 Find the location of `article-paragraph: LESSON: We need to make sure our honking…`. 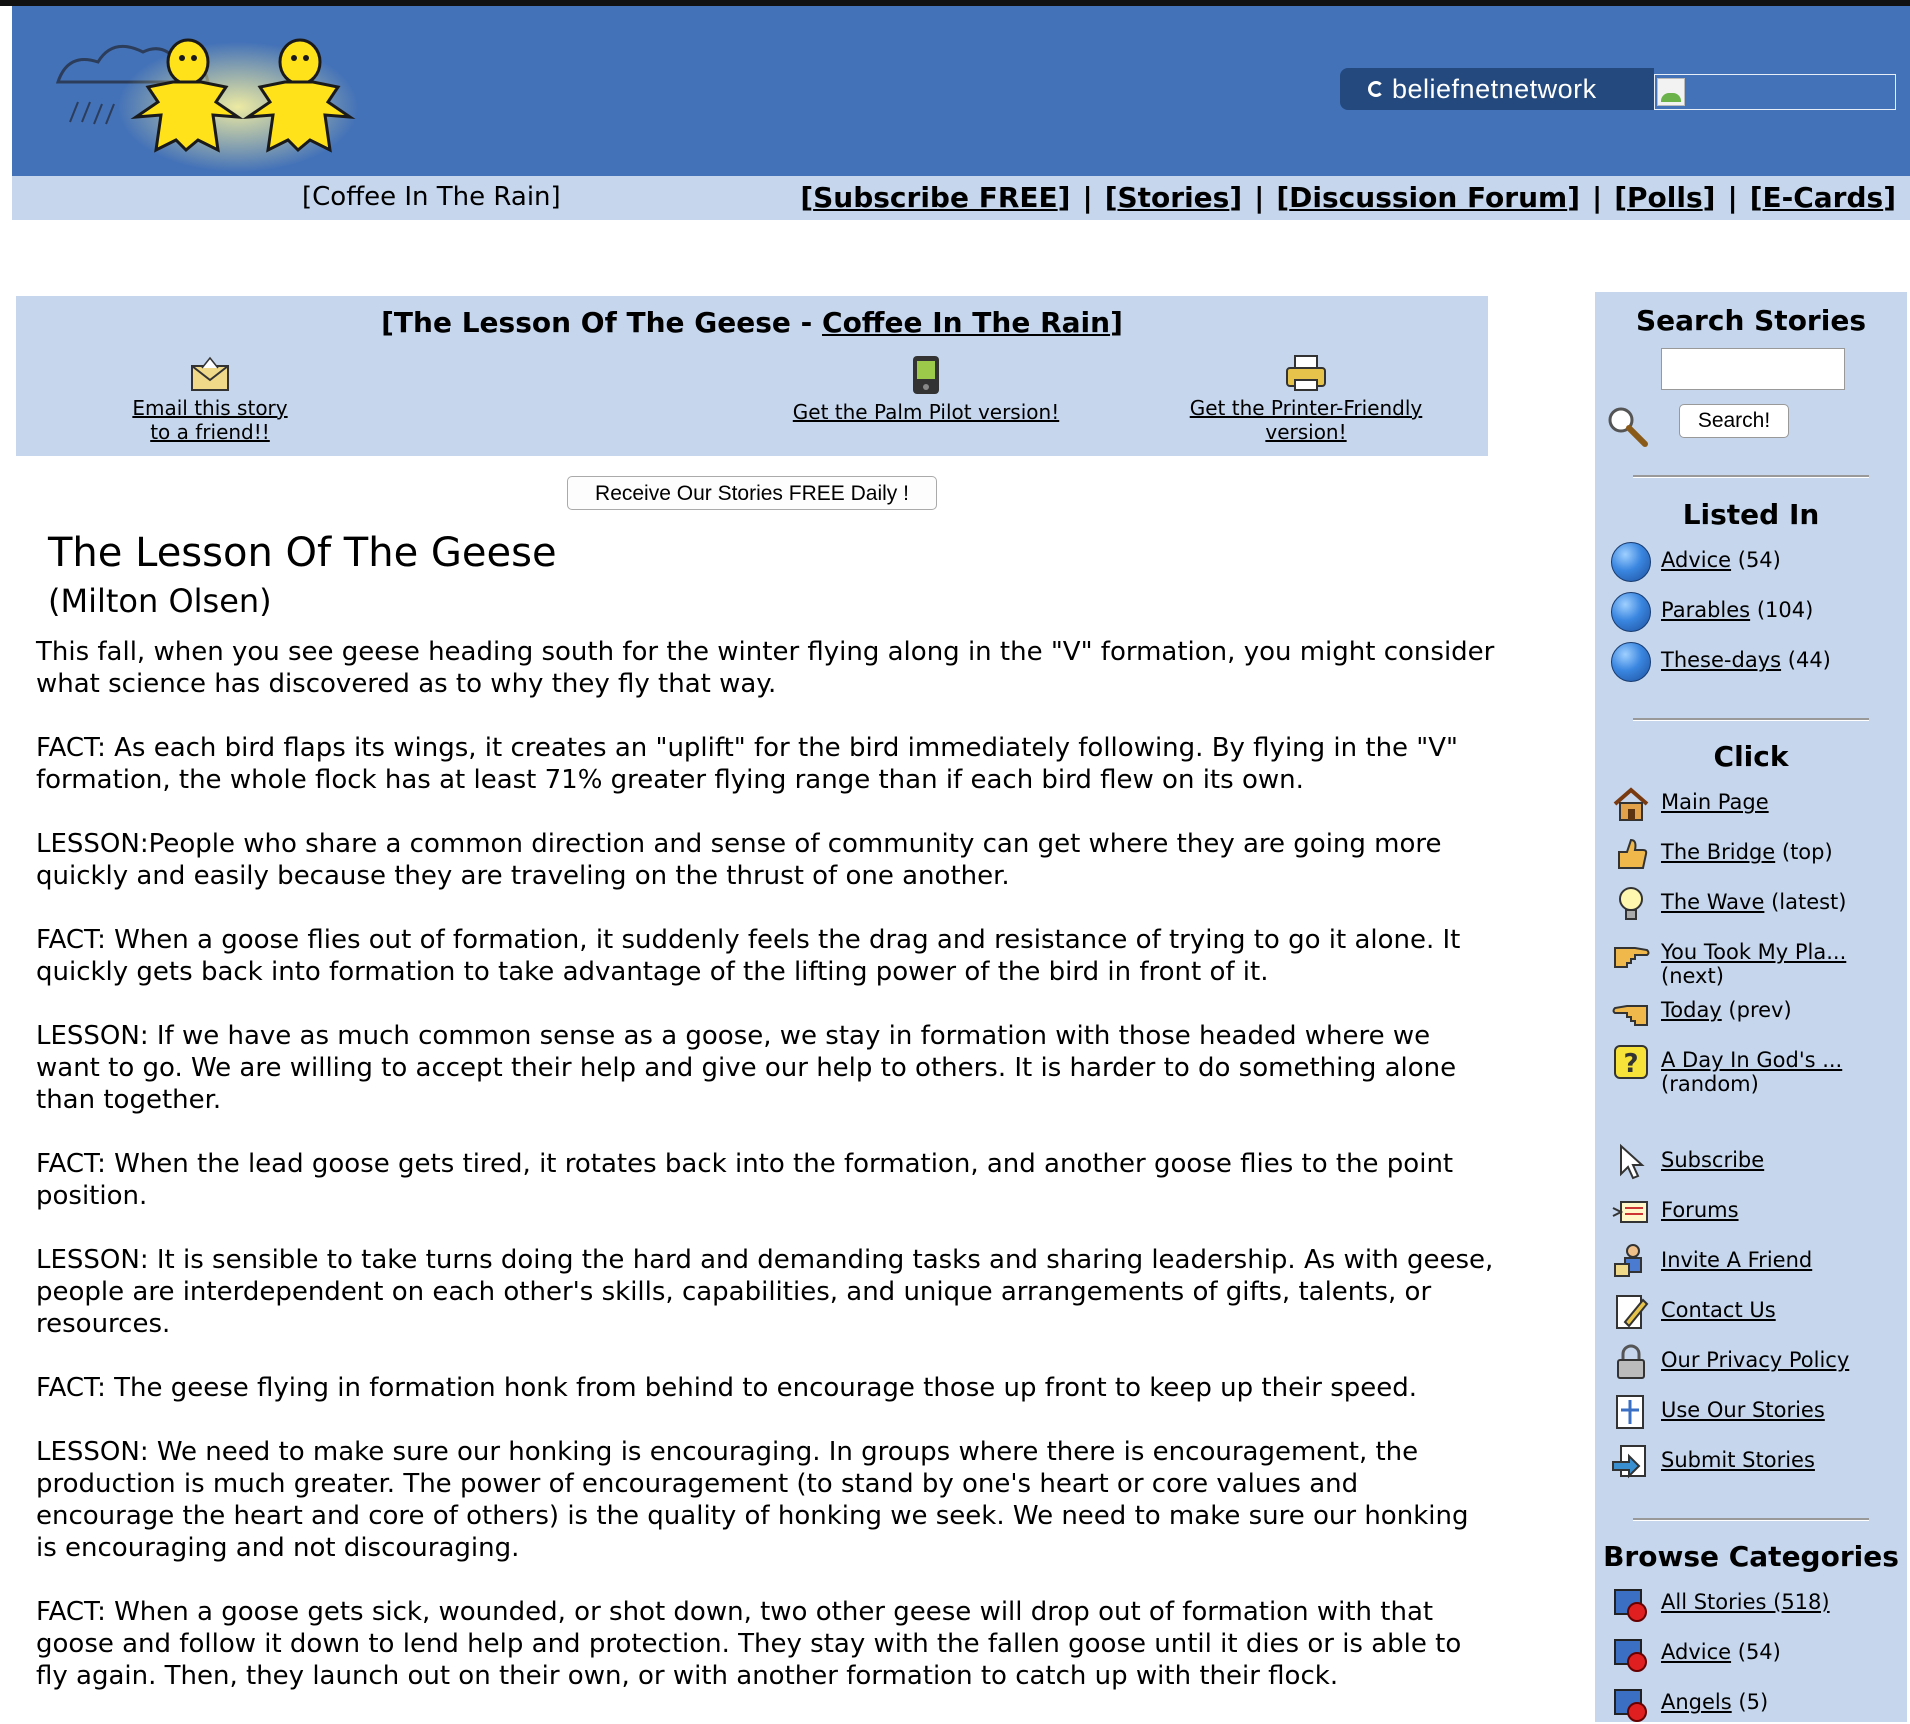

article-paragraph: LESSON: We need to make sure our honking… is located at coordinates (752, 1500).